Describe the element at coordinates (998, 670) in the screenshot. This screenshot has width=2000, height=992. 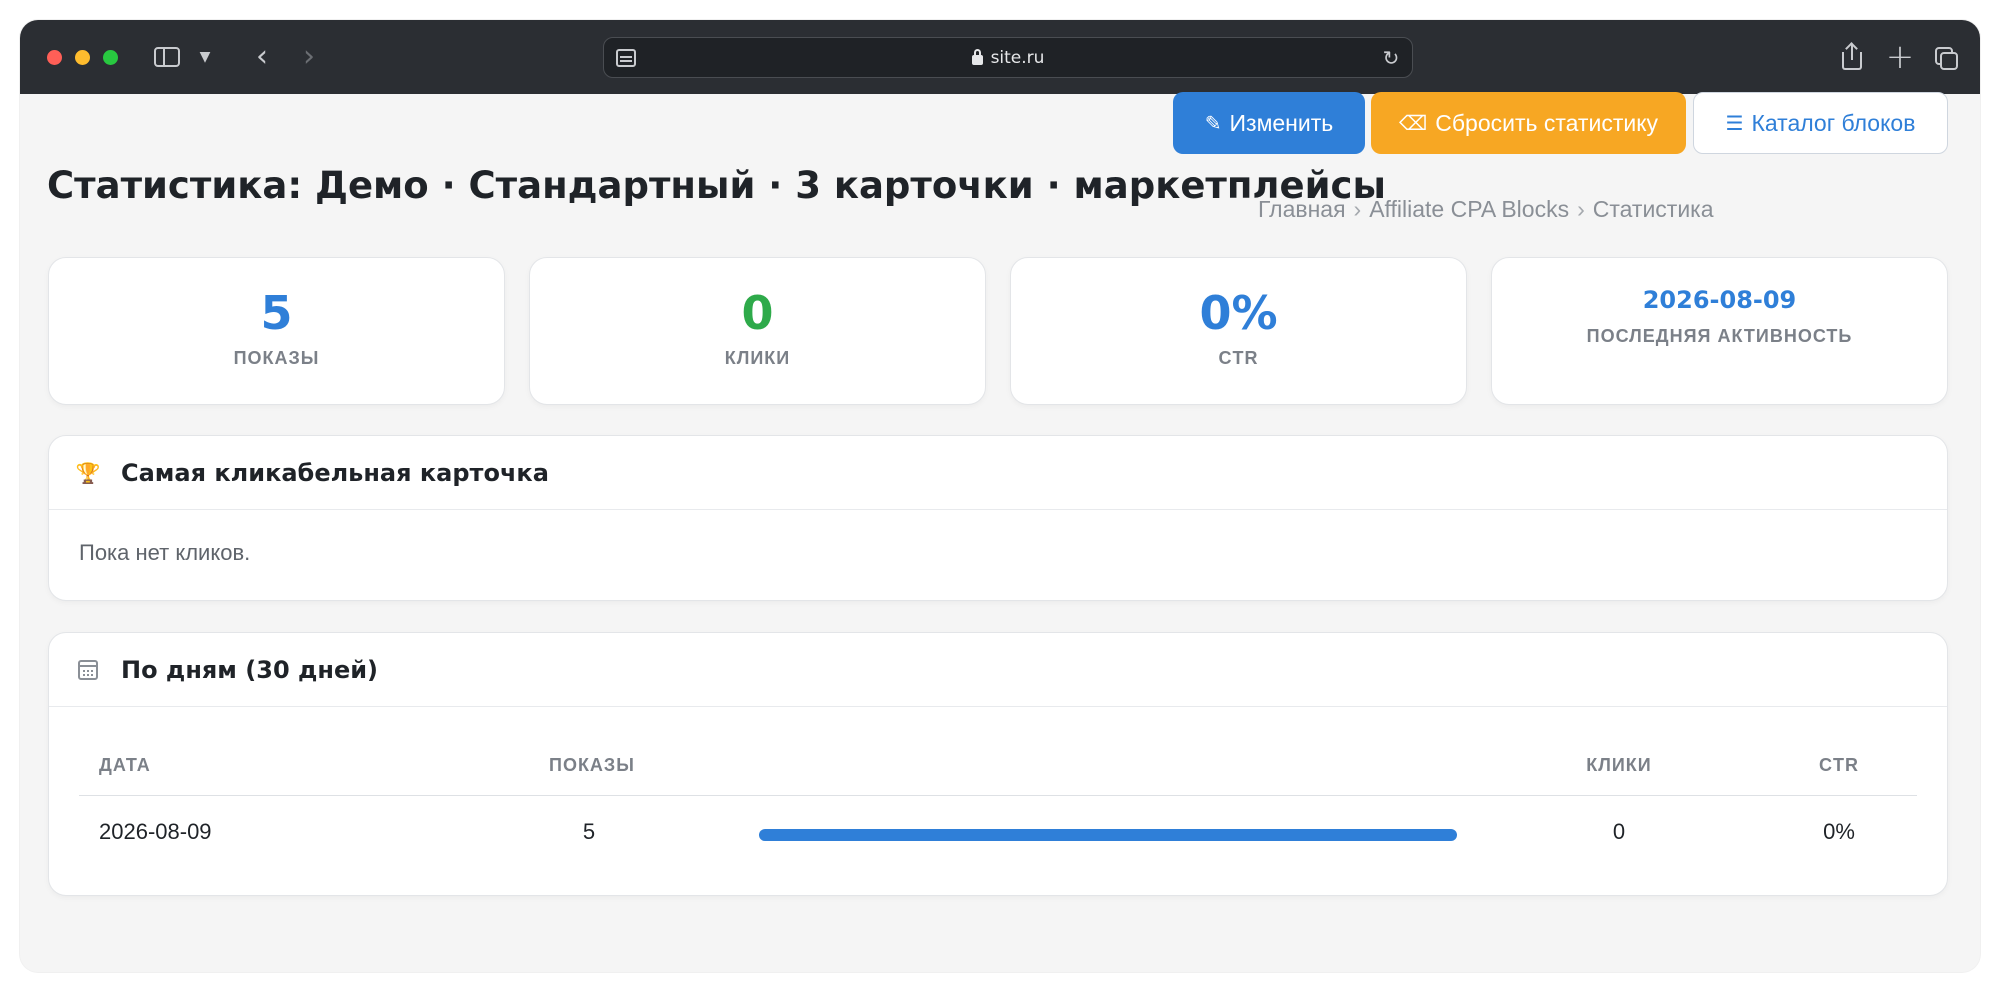
I see `panel-header: По дням (30 дней)` at that location.